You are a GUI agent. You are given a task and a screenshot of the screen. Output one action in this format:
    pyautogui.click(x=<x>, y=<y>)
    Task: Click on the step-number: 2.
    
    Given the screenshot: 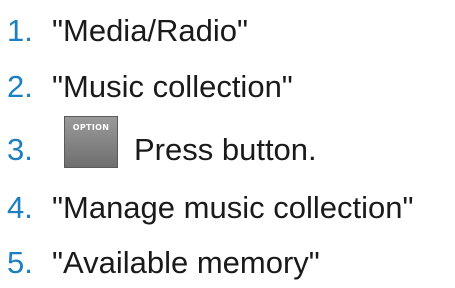 What is the action you would take?
    pyautogui.click(x=20, y=86)
    